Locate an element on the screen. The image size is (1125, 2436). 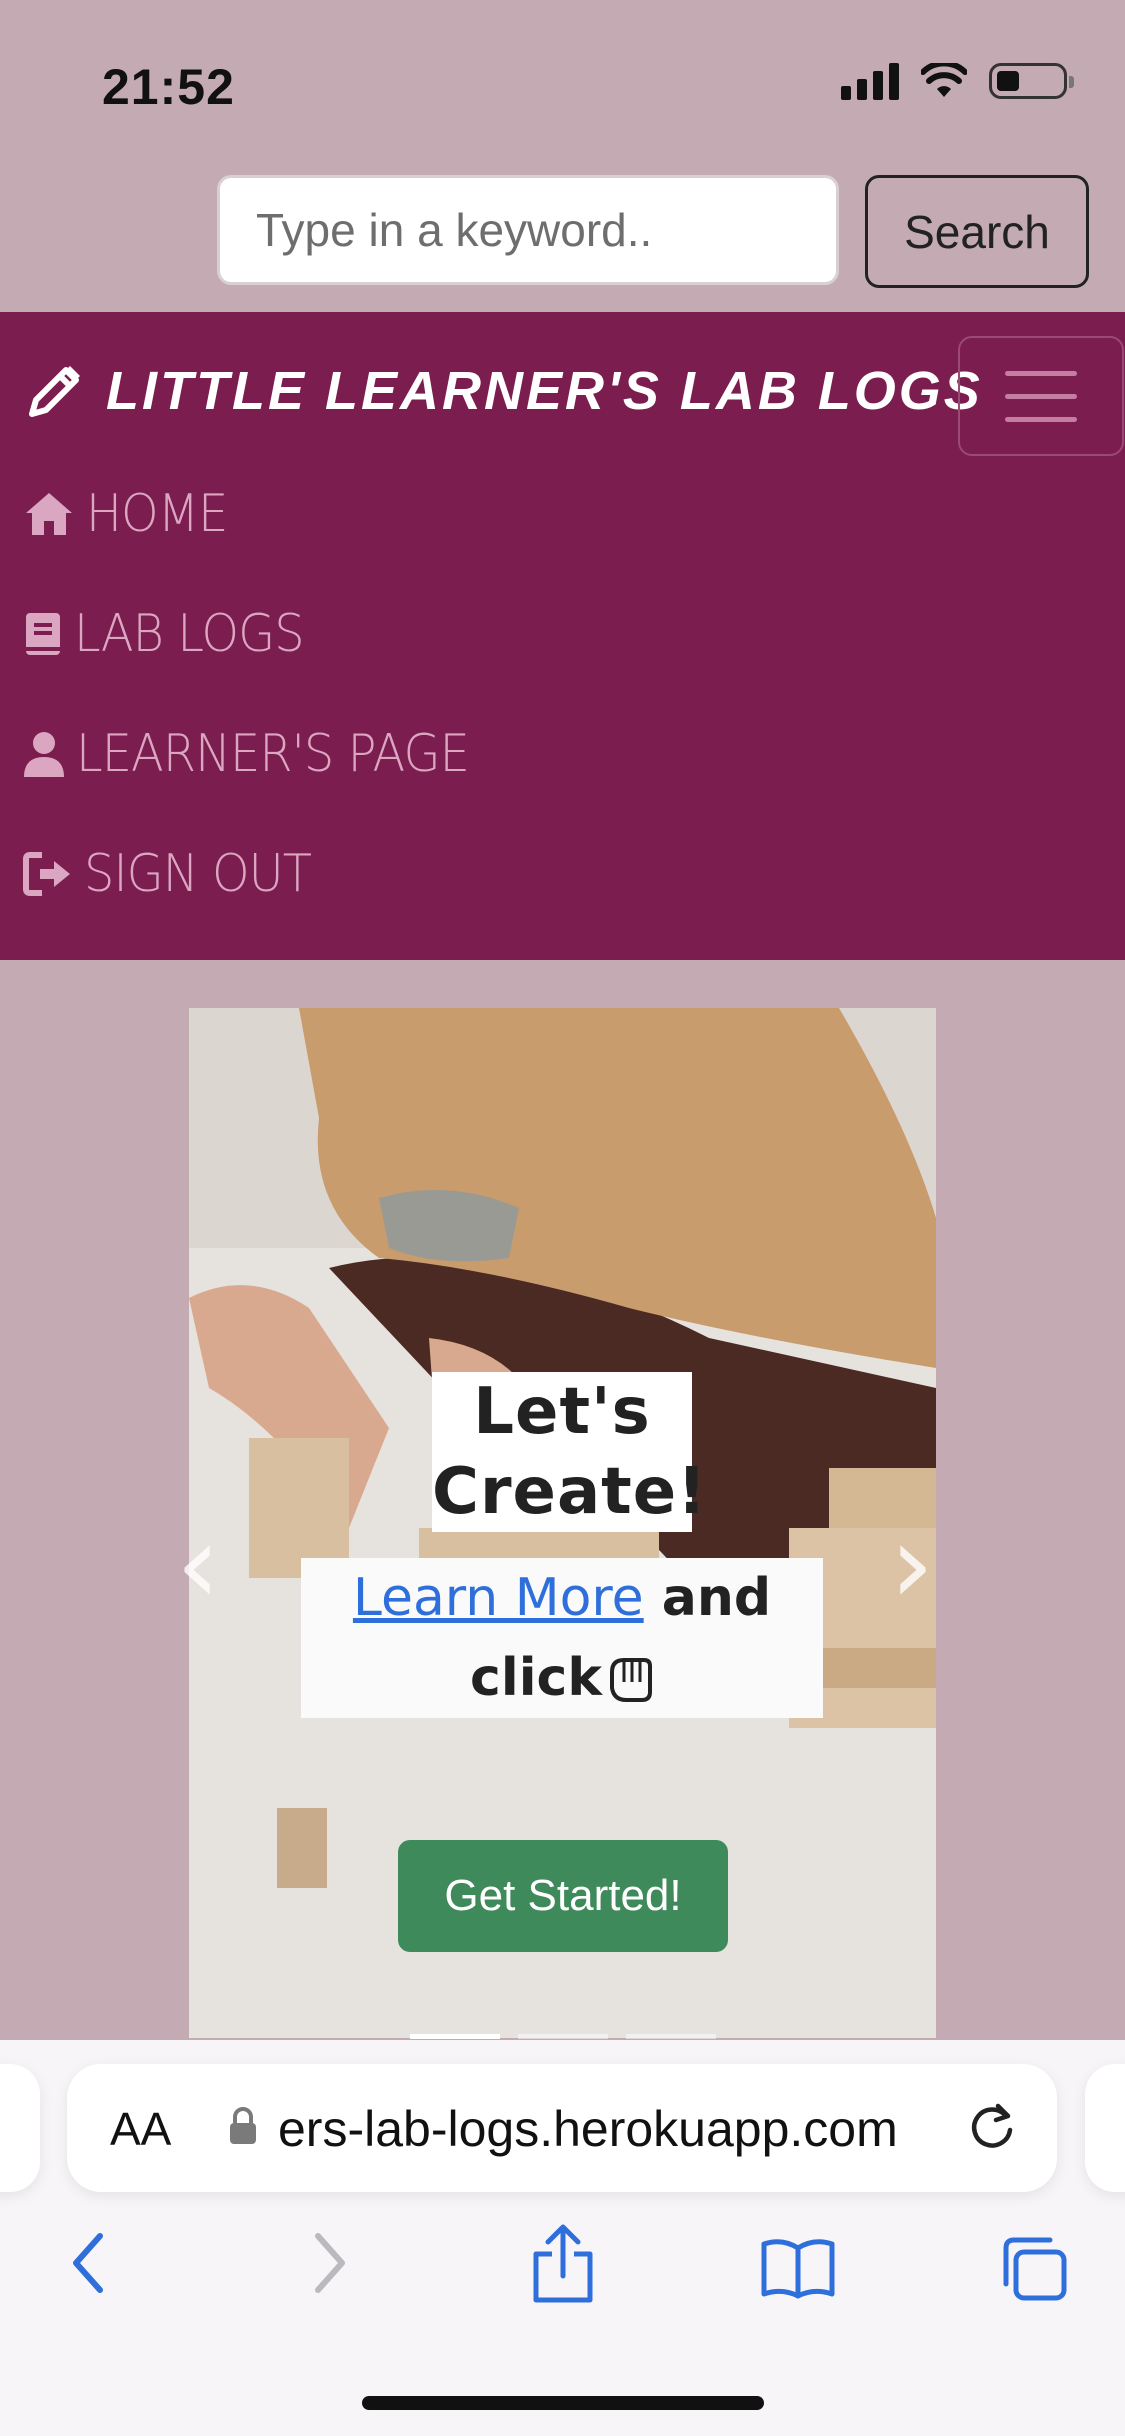
url-text: ers-lab-logs.herokuapp.com is located at coordinates (588, 2129).